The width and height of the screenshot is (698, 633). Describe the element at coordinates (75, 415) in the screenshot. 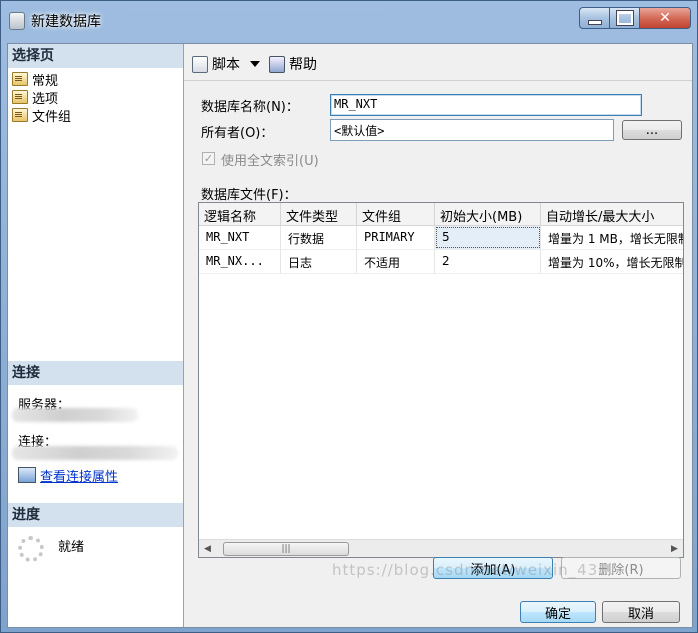

I see `server-value-redacted` at that location.